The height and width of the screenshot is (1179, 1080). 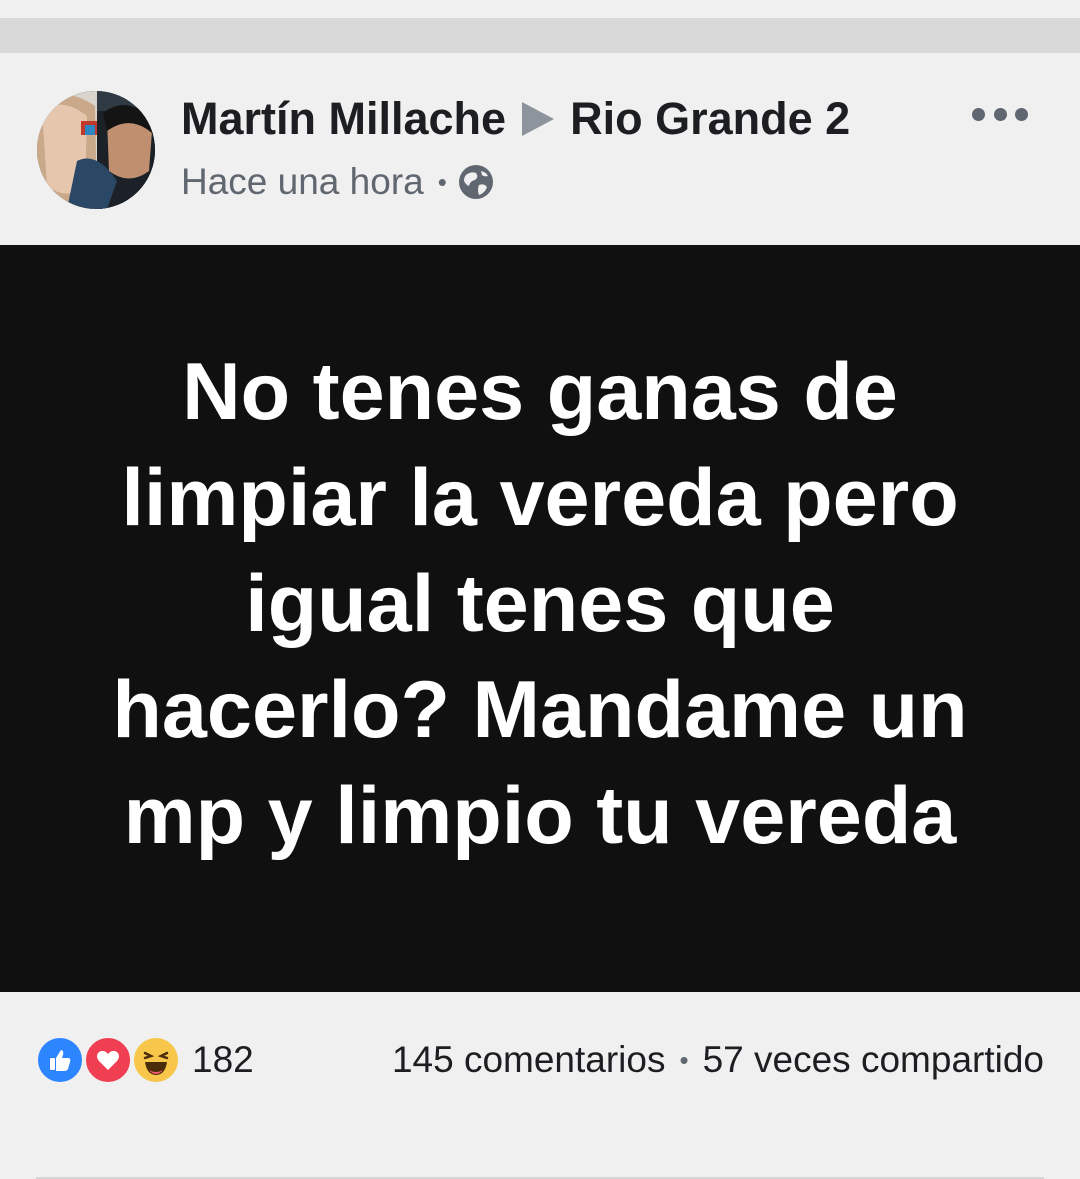 What do you see at coordinates (475, 182) in the screenshot?
I see `globe-icon` at bounding box center [475, 182].